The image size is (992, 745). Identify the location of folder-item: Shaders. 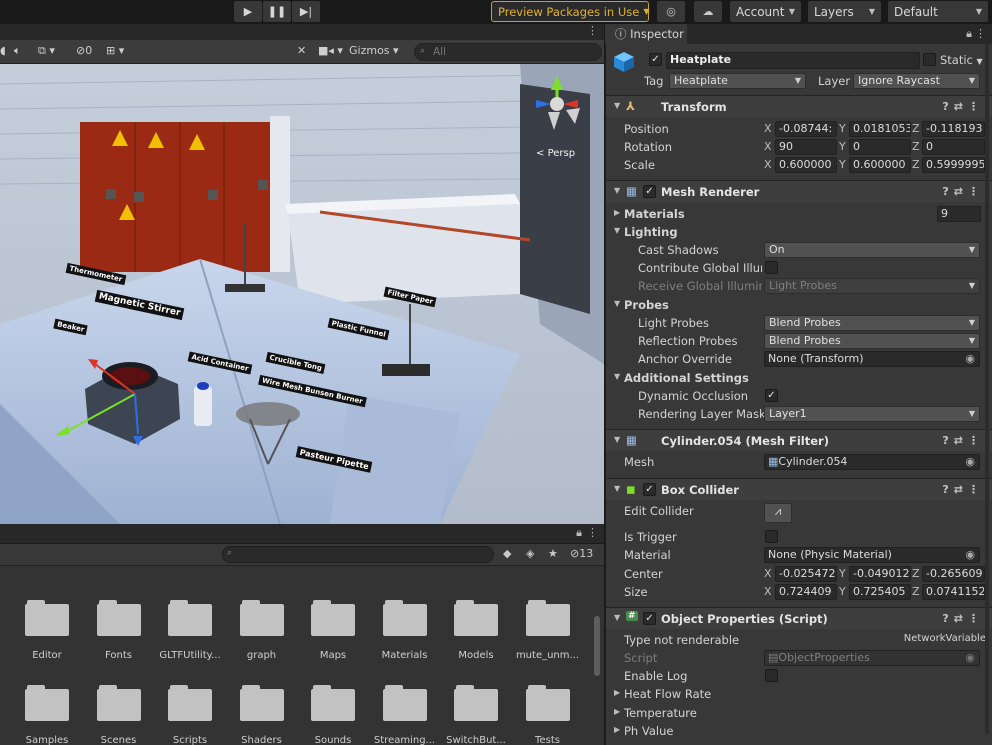
(262, 715).